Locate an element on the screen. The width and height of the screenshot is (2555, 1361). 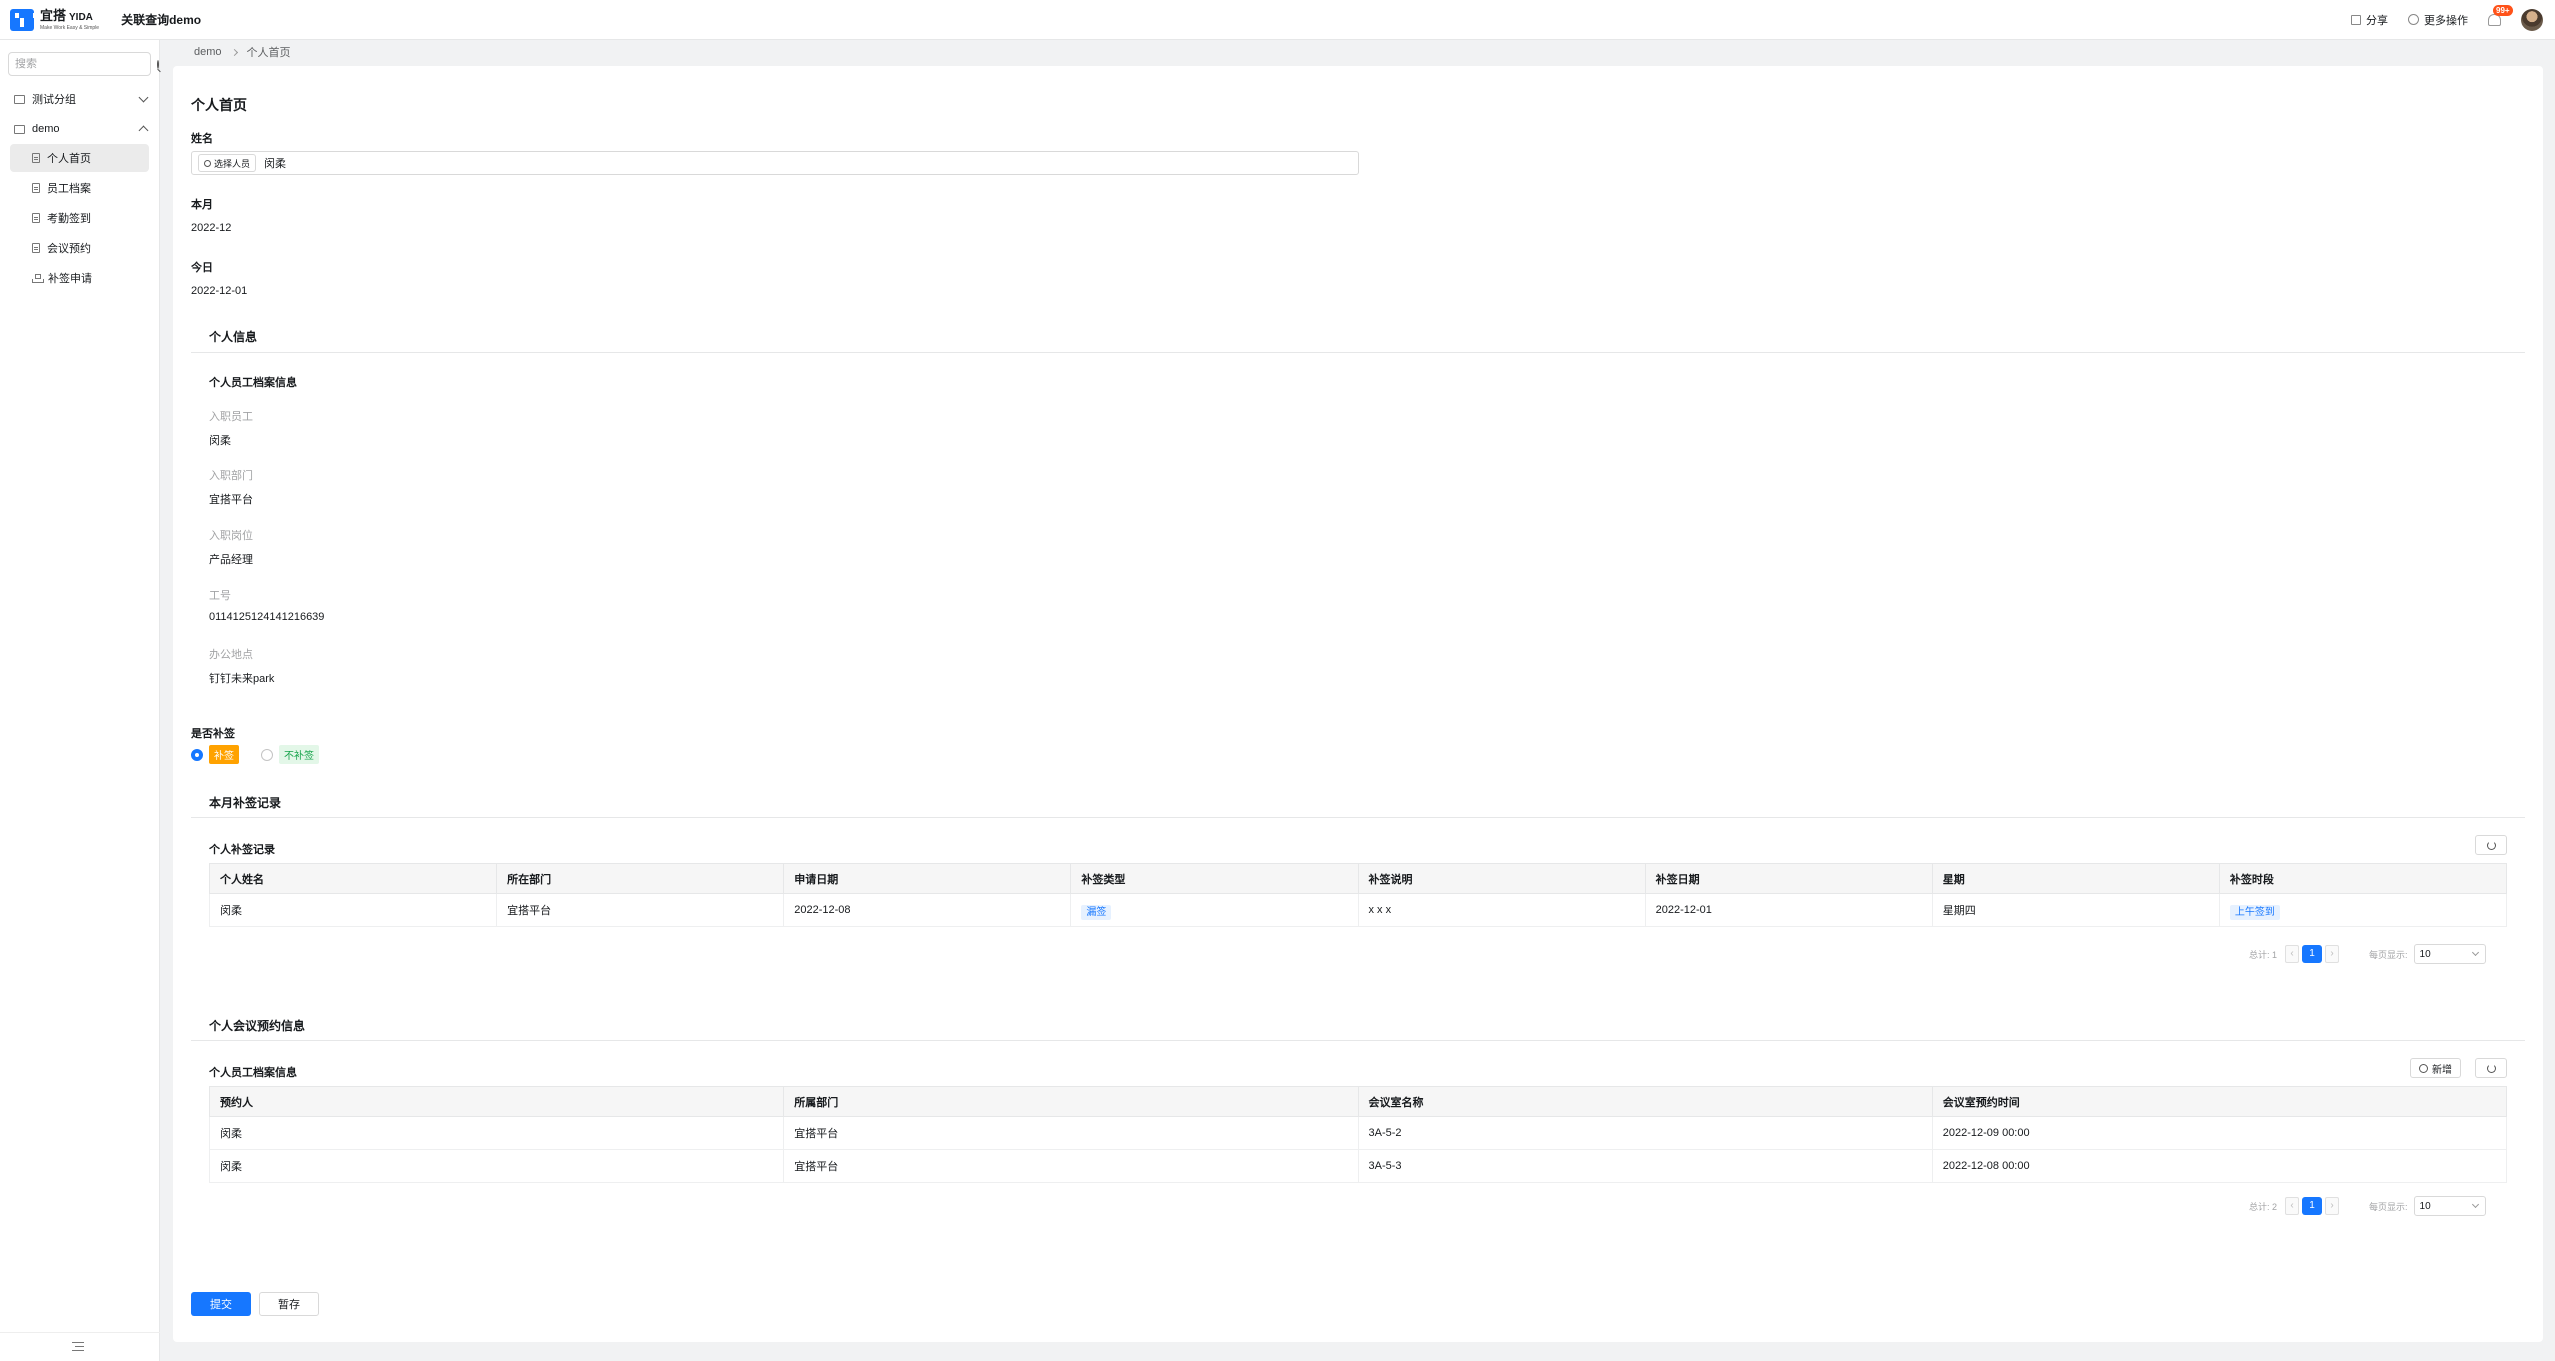
column-header: 所属部门 is located at coordinates (1071, 1101).